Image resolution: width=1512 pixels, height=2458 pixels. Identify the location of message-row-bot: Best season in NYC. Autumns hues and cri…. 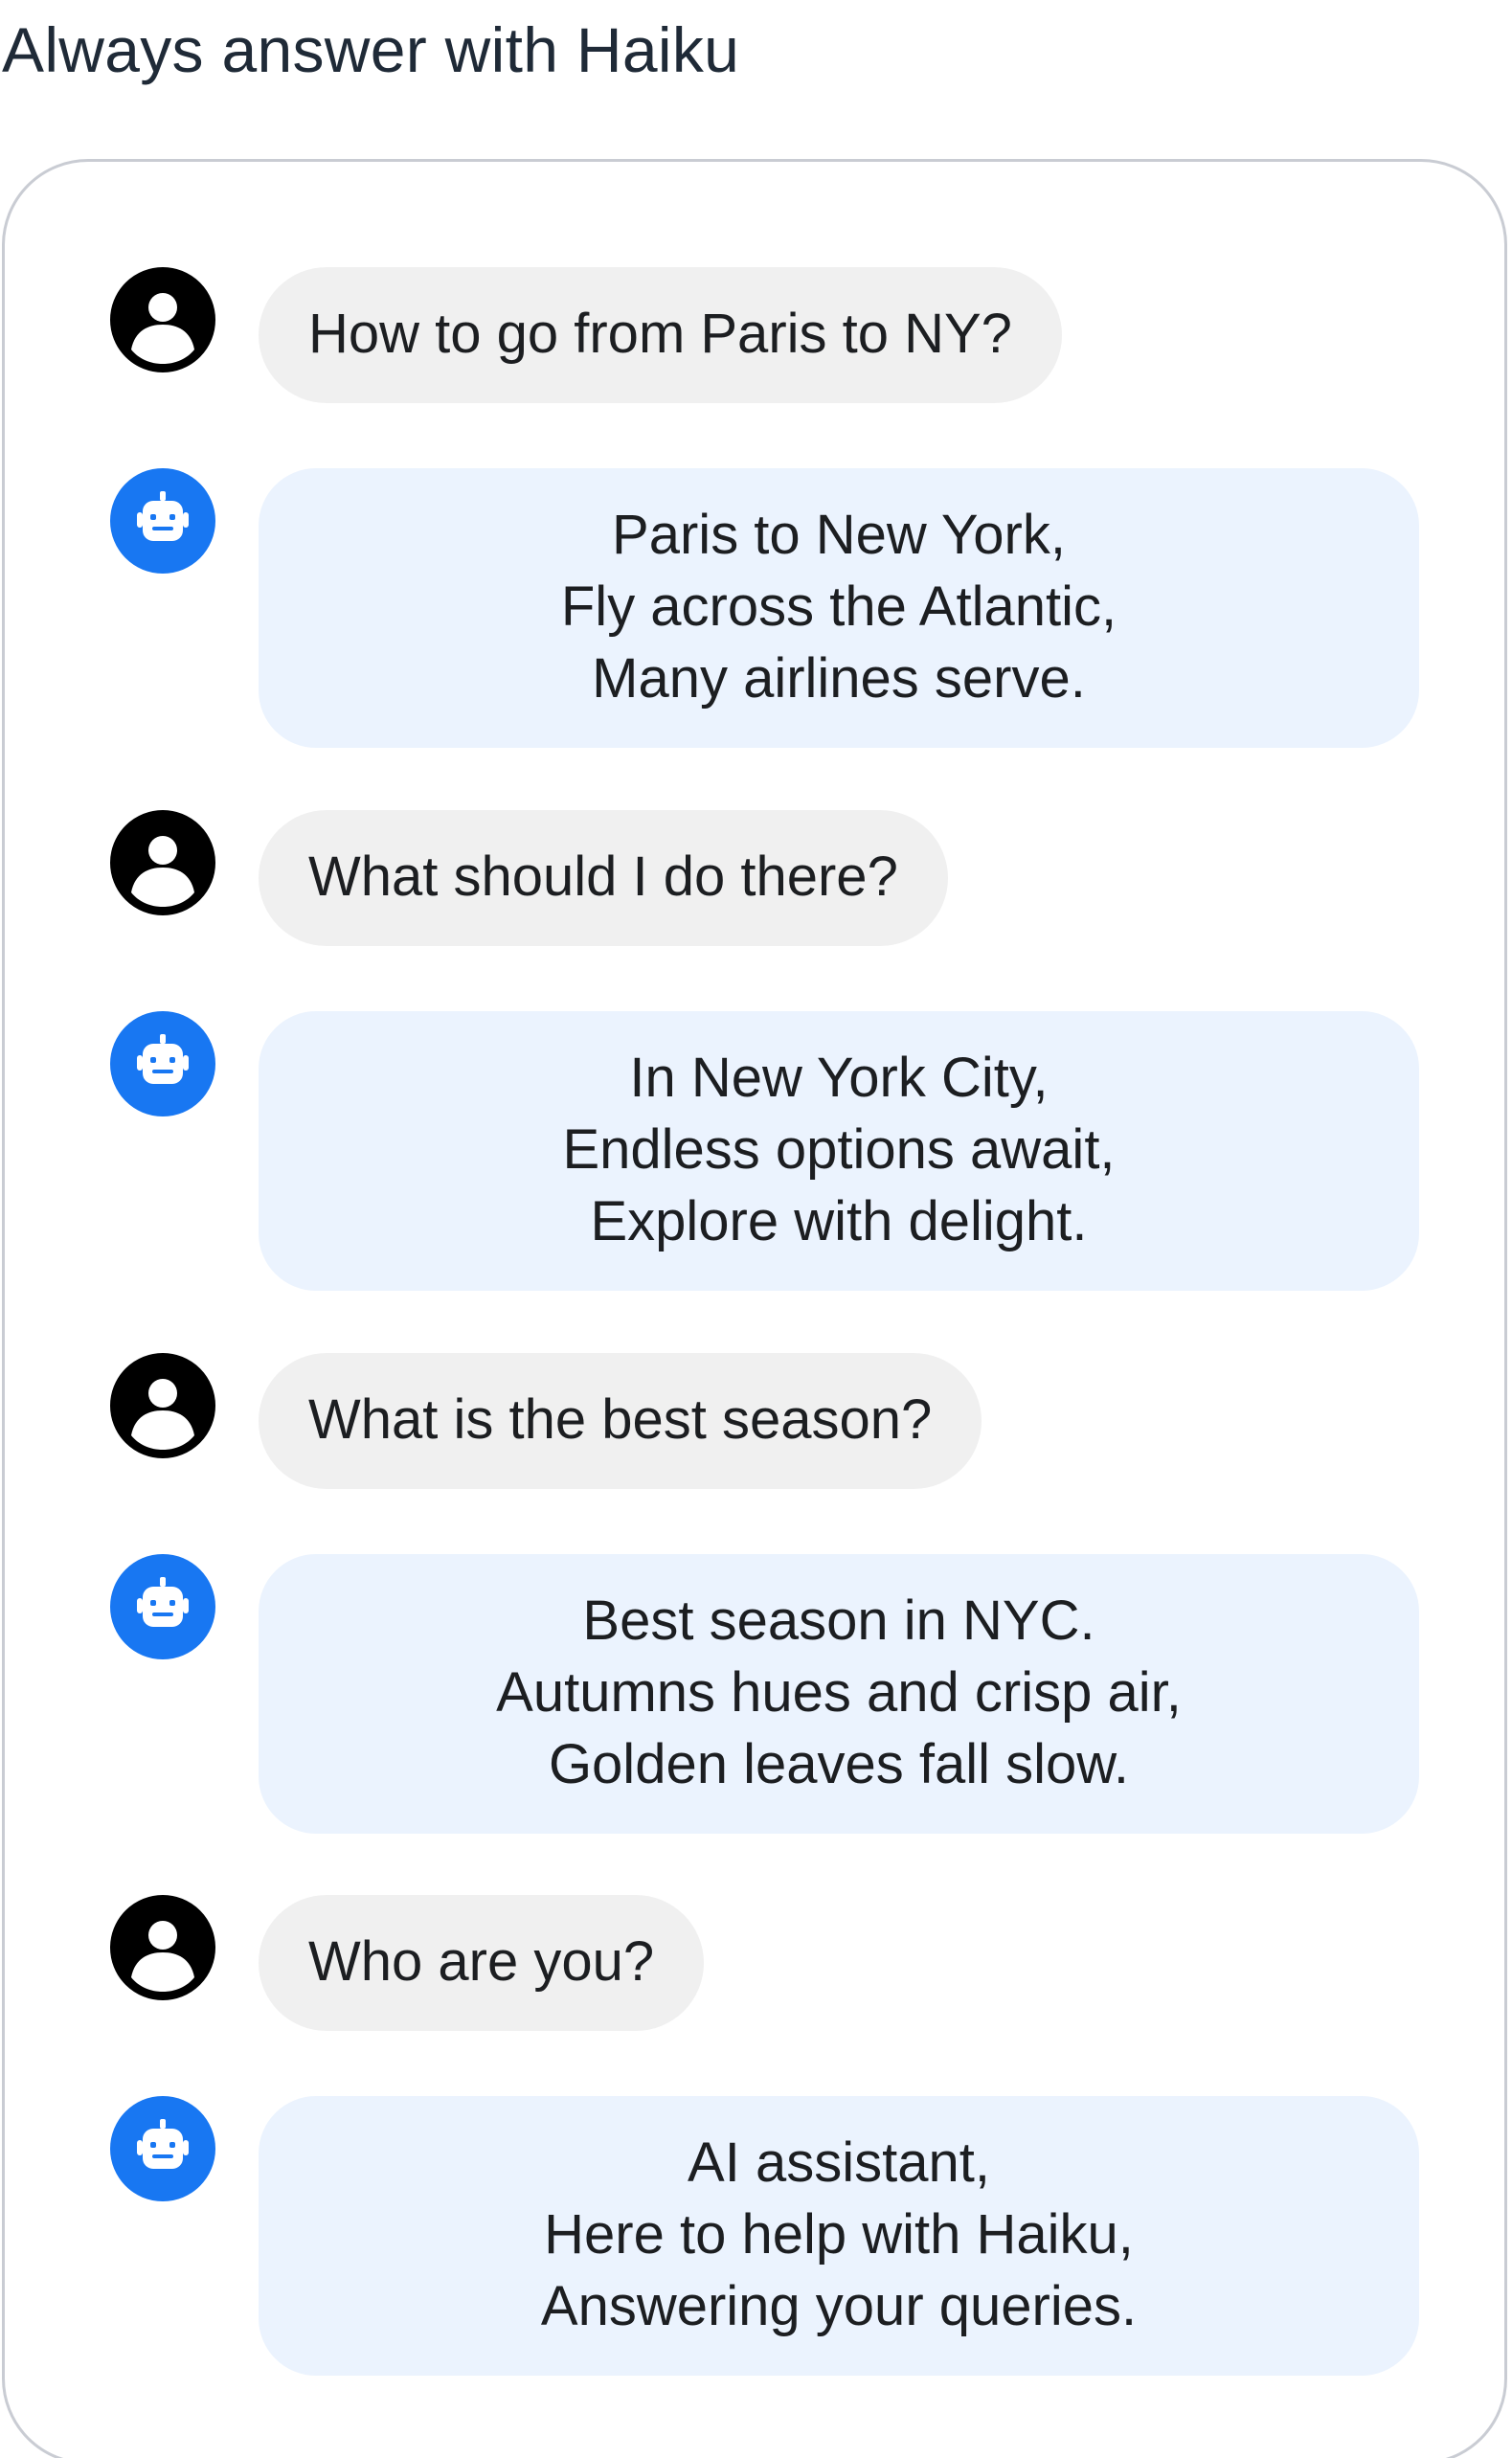
(764, 1694).